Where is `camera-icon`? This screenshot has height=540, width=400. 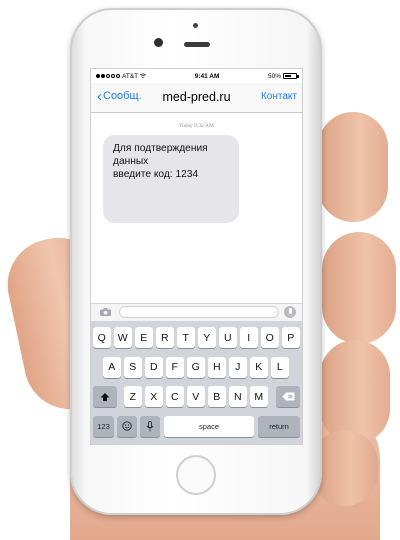 camera-icon is located at coordinates (105, 312).